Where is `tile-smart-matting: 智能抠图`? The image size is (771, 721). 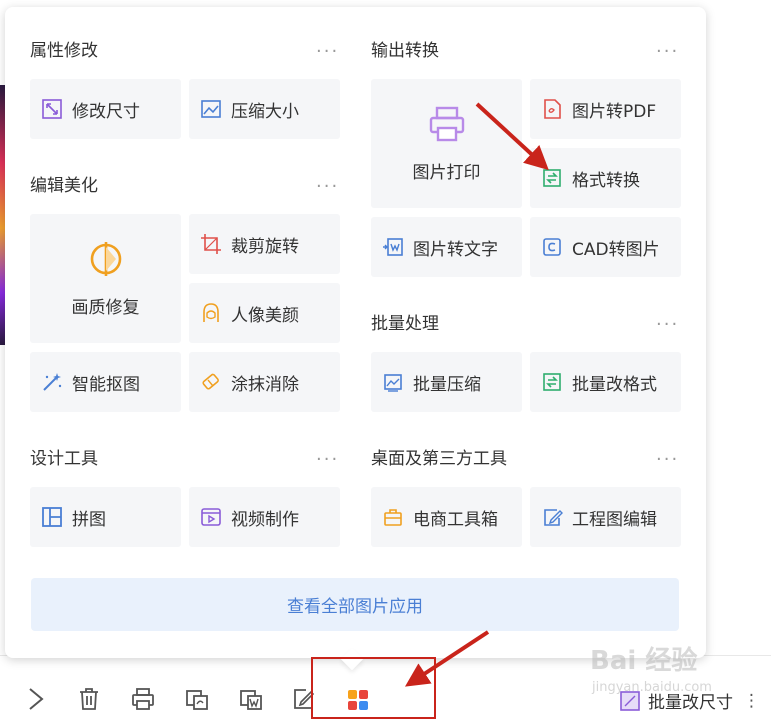
tile-smart-matting: 智能抠图 is located at coordinates (105, 382).